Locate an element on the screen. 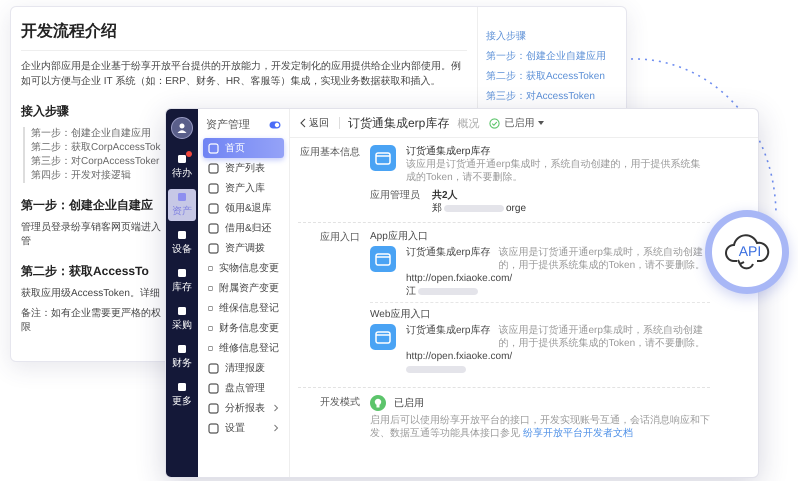 The image size is (798, 481). section-heading: 第一步：创建企业自建应 is located at coordinates (87, 205).